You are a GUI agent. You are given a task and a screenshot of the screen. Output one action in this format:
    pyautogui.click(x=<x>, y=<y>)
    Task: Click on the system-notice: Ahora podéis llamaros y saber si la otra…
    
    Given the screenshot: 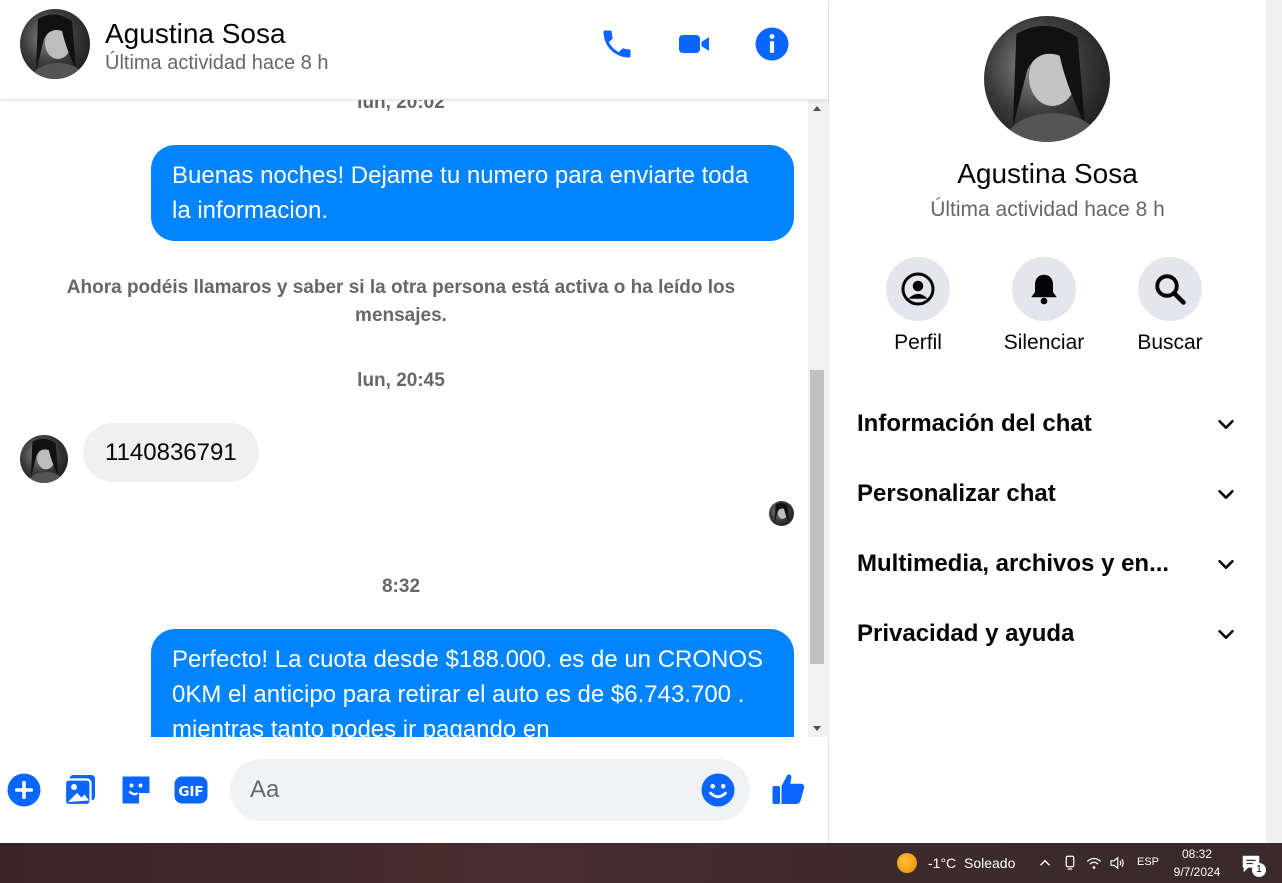 What is the action you would take?
    pyautogui.click(x=401, y=301)
    